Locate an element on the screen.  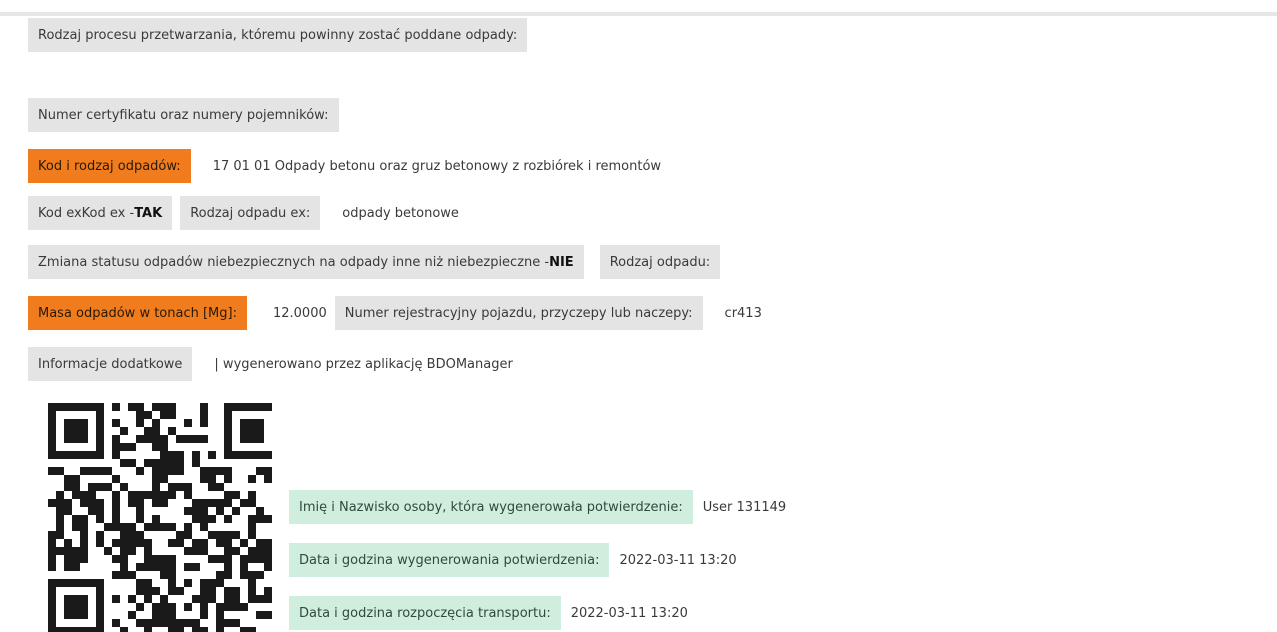
ex-code-label: Kod exKod ex - TAK is located at coordinates (100, 213).